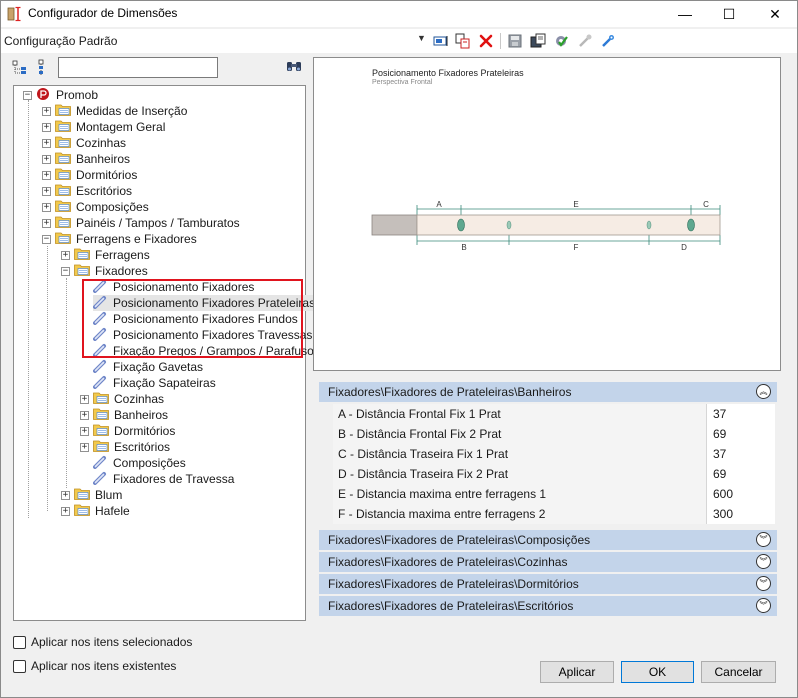 This screenshot has width=798, height=698. Describe the element at coordinates (121, 271) in the screenshot. I see `tree-item-label: Fixadores` at that location.